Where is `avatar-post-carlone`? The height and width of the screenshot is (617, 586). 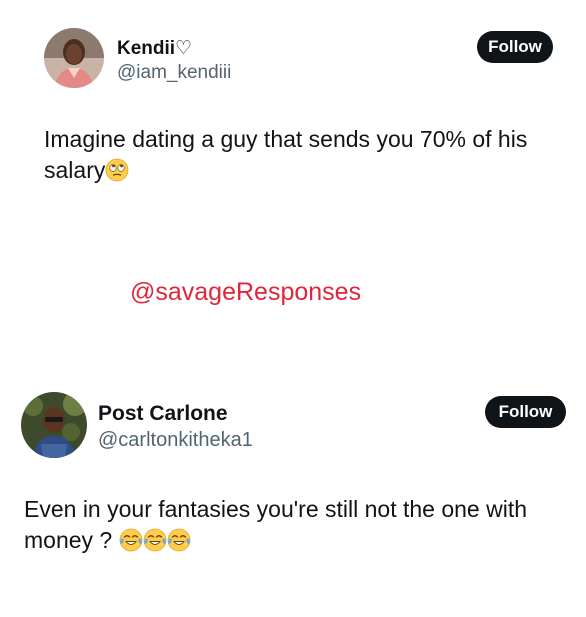 avatar-post-carlone is located at coordinates (54, 425).